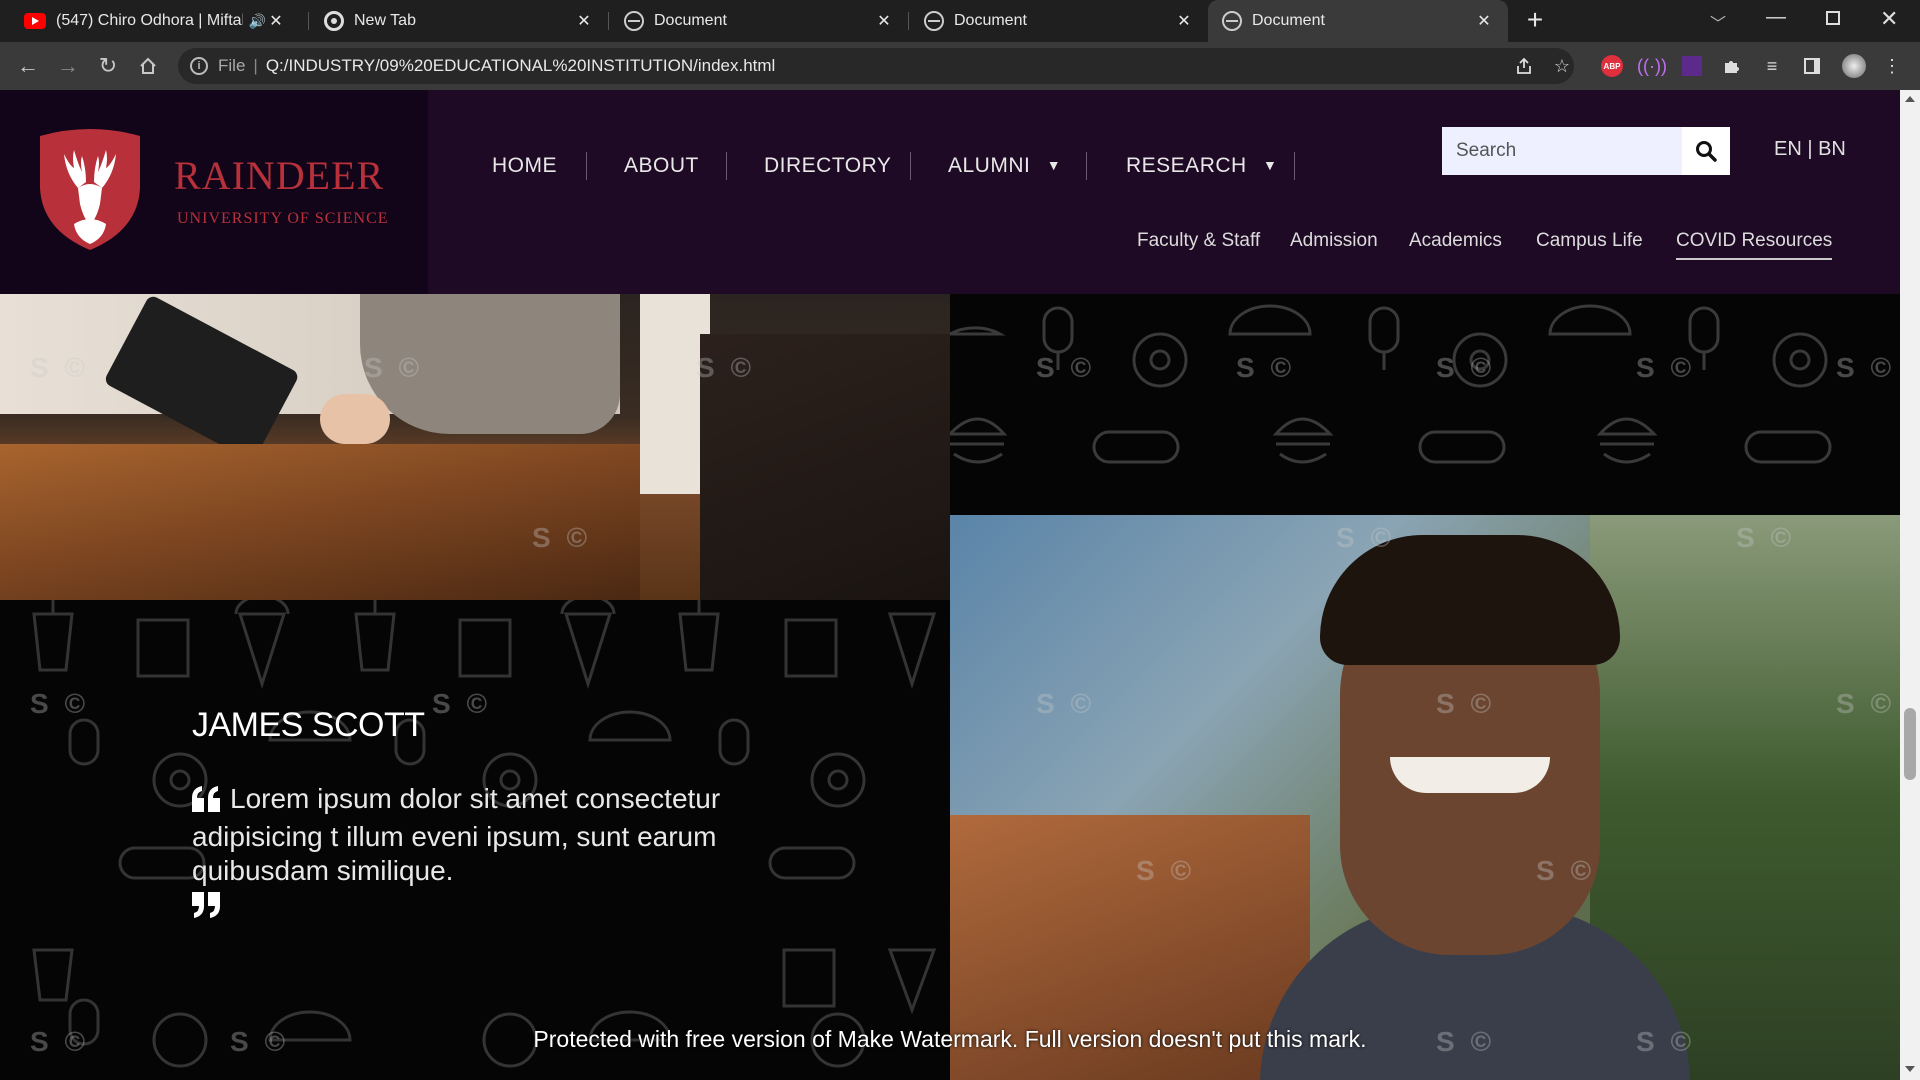 This screenshot has width=1920, height=1080. What do you see at coordinates (459, 21) in the screenshot?
I see `tab-new-tab: New Tab ✕` at bounding box center [459, 21].